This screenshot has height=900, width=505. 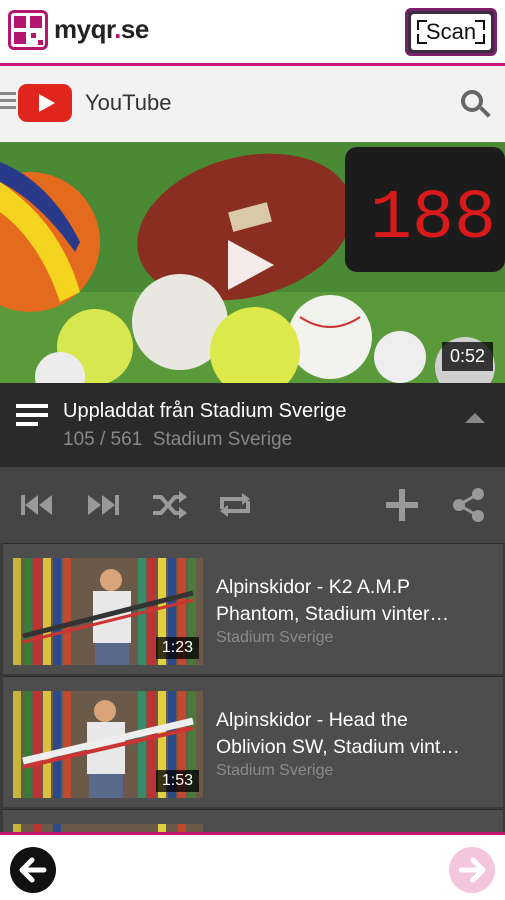 What do you see at coordinates (402, 505) in the screenshot?
I see `add-icon` at bounding box center [402, 505].